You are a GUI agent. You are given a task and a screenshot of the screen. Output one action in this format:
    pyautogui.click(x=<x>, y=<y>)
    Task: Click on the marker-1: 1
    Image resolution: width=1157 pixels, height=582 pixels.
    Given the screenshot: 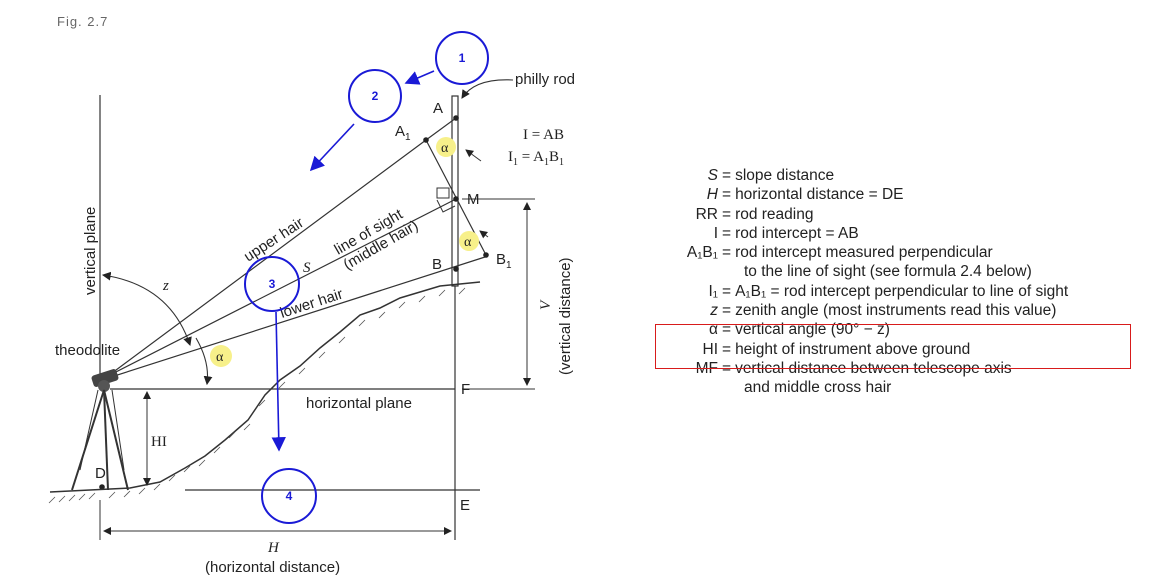 What is the action you would take?
    pyautogui.click(x=462, y=58)
    